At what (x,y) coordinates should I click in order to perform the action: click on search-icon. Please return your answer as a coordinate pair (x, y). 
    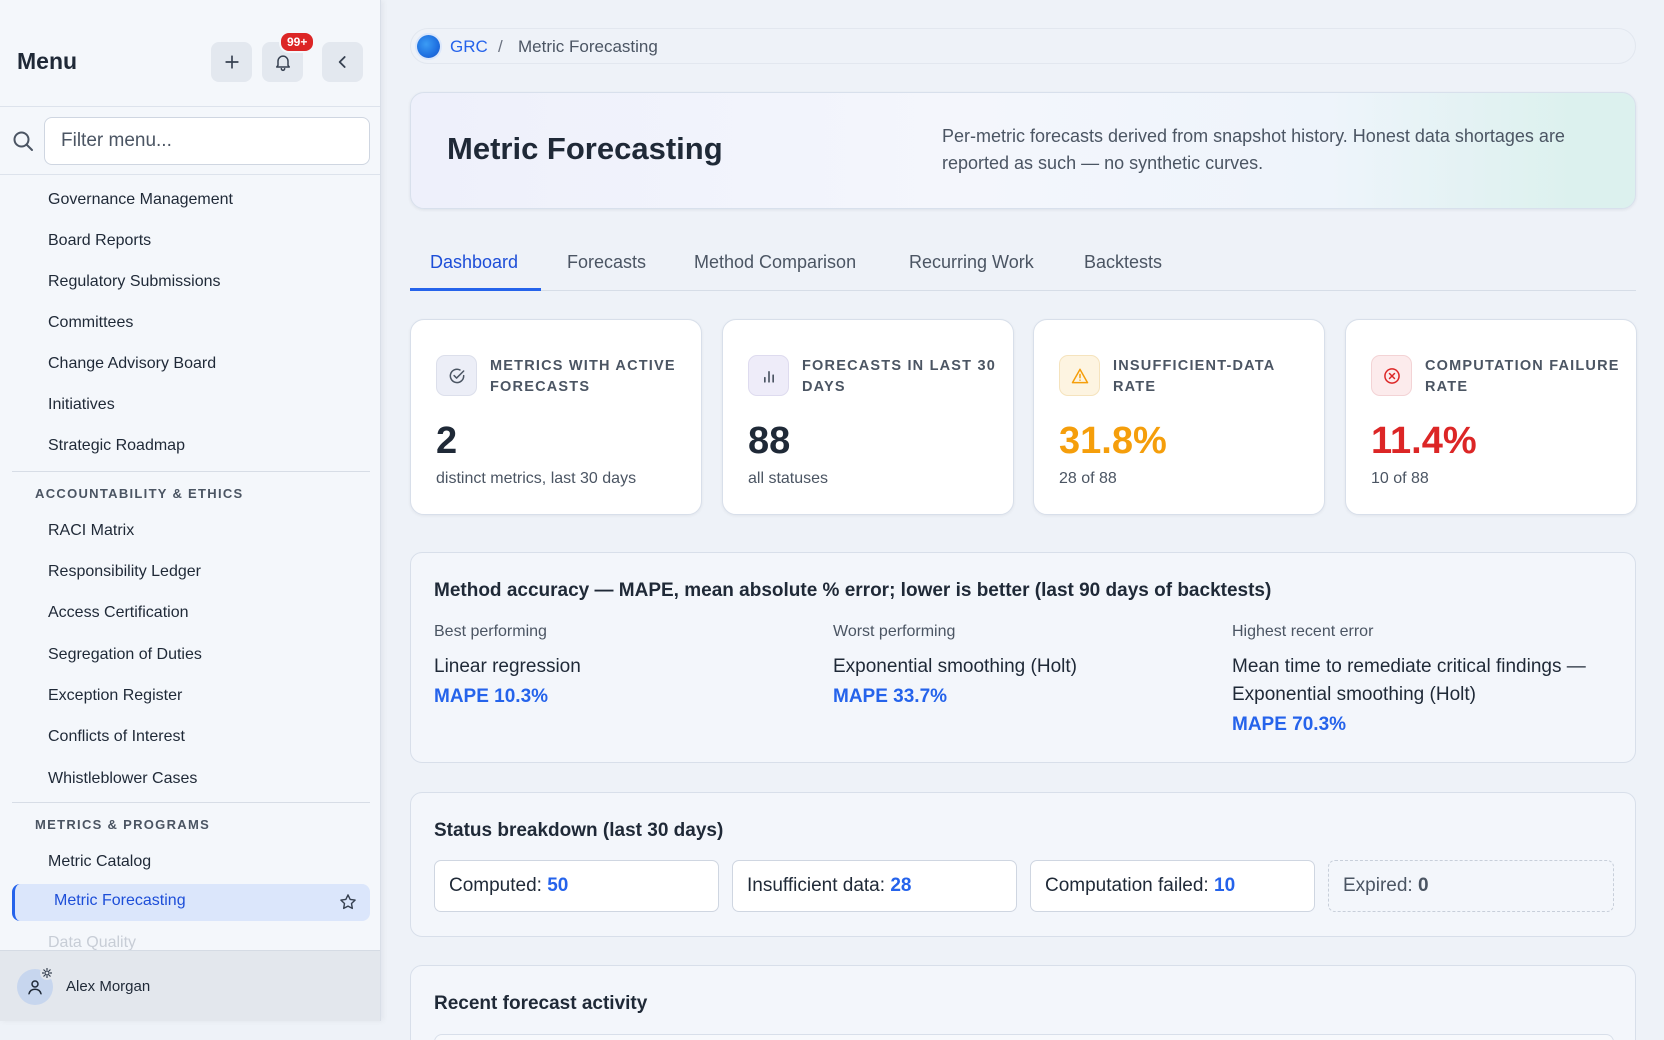
    Looking at the image, I should click on (23, 141).